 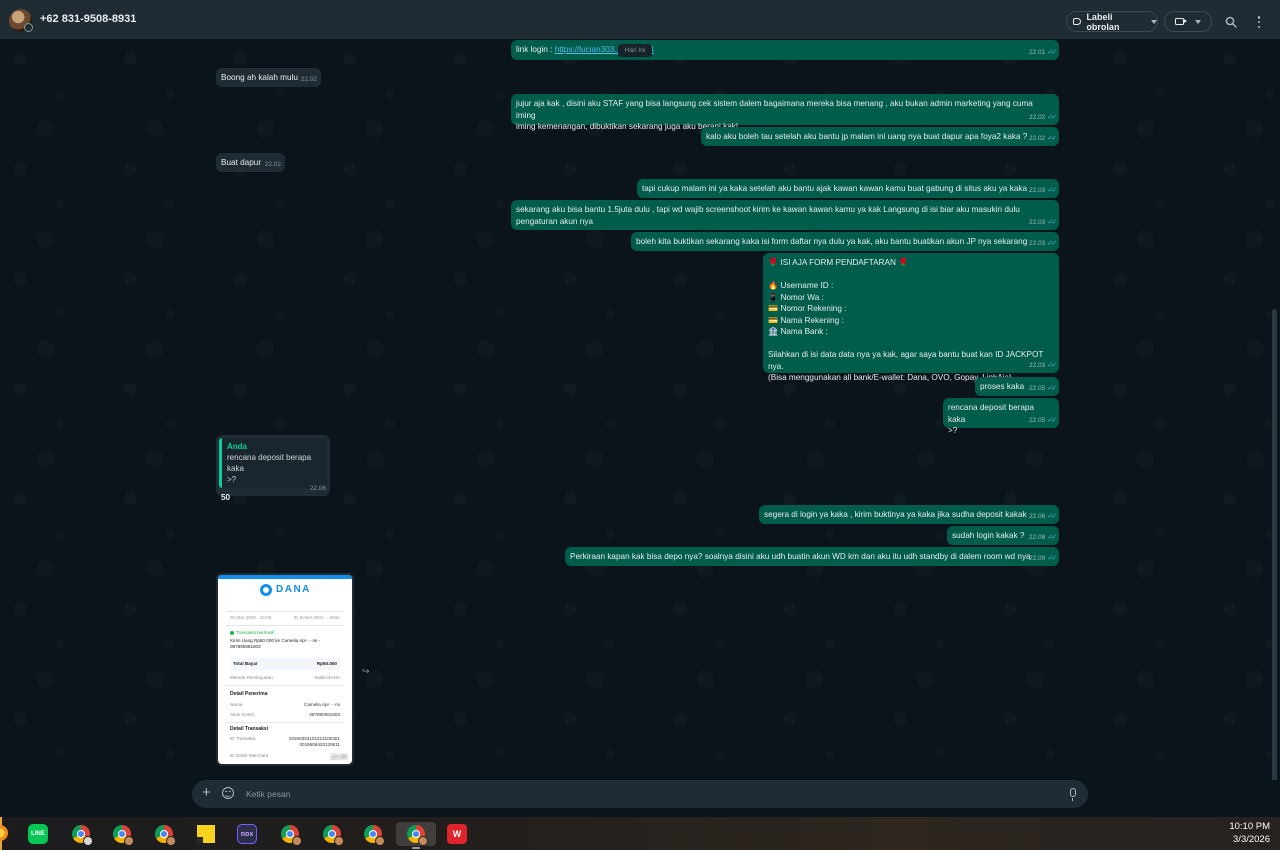 I want to click on menu-dots-icon, so click(x=1259, y=22).